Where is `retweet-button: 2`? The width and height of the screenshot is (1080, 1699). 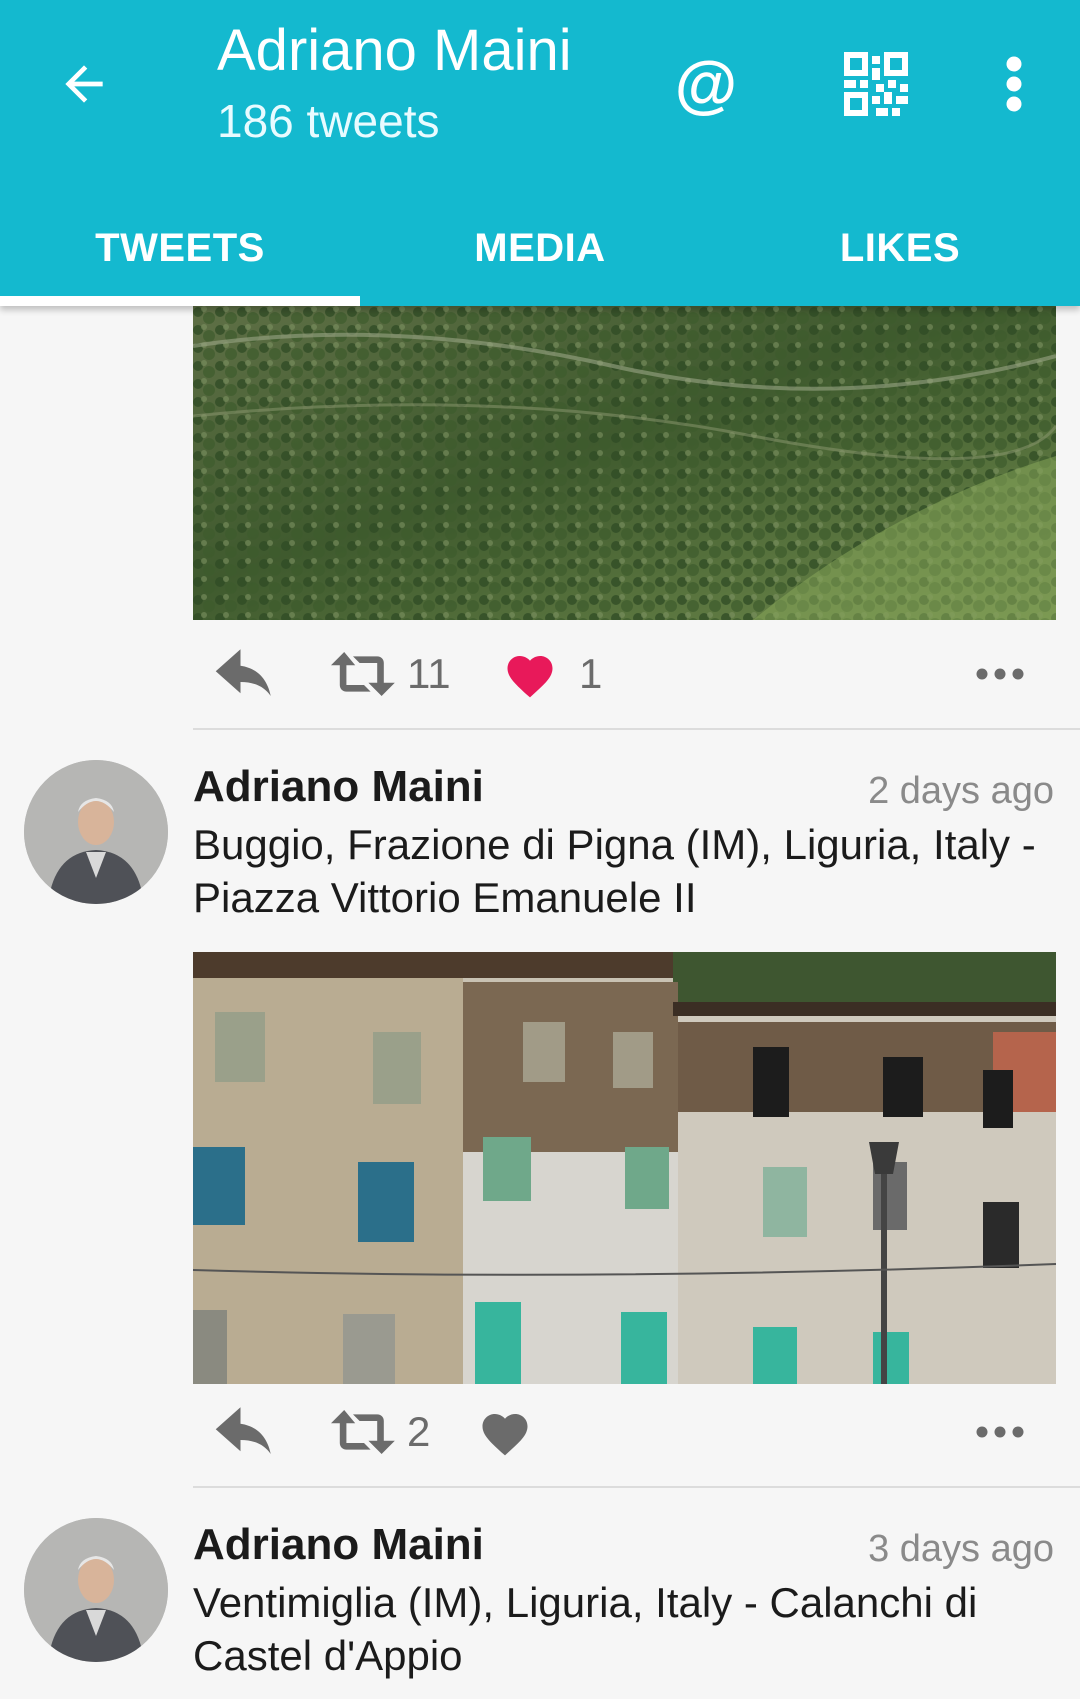 retweet-button: 2 is located at coordinates (380, 1432).